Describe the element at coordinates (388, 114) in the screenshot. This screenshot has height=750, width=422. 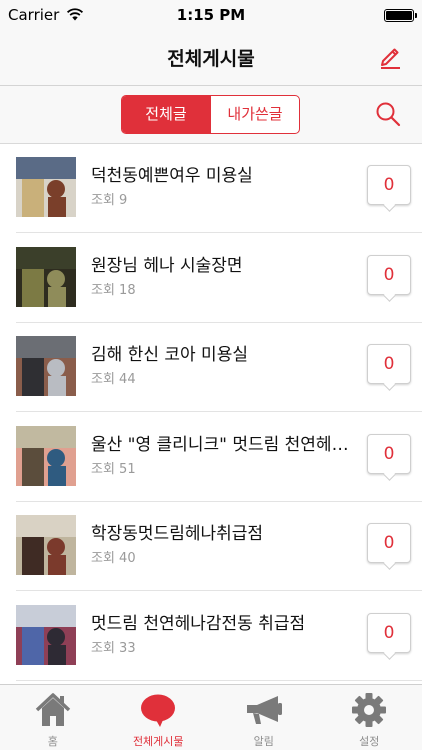
I see `search-icon` at that location.